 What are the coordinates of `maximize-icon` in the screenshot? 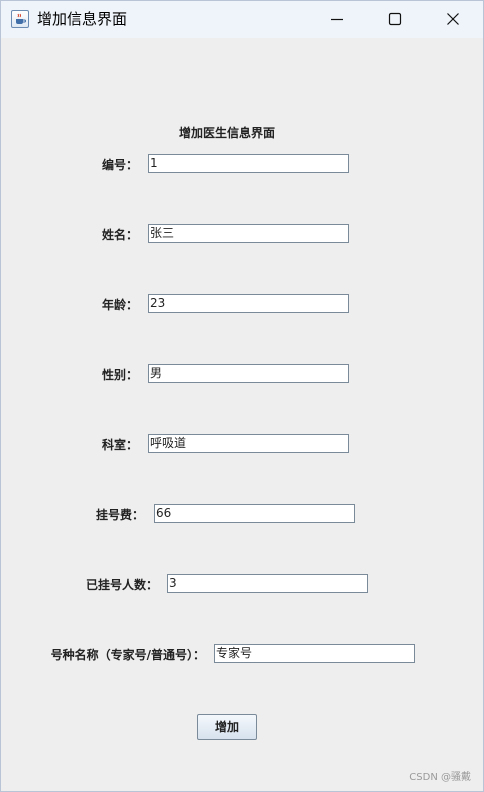 It's located at (395, 19).